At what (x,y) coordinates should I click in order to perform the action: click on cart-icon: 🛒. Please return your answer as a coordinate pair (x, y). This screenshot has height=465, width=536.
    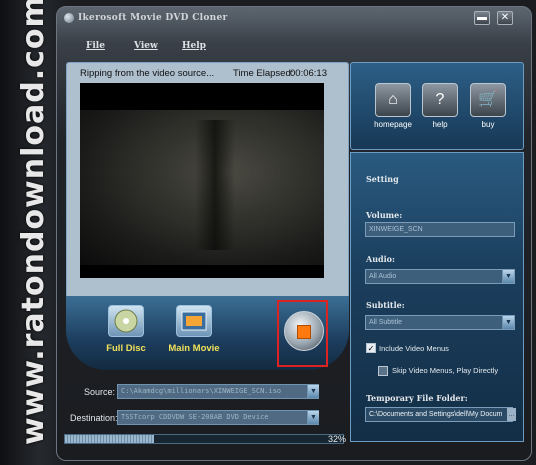
    Looking at the image, I should click on (488, 100).